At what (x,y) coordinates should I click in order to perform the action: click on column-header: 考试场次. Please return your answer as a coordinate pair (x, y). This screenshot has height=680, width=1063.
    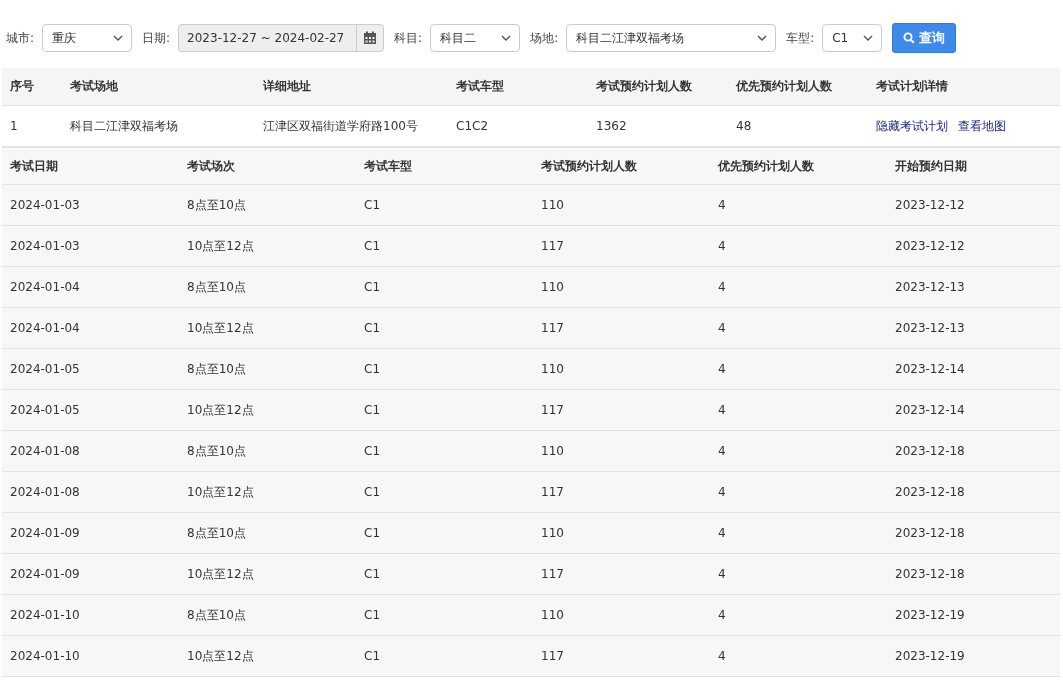
    Looking at the image, I should click on (211, 166).